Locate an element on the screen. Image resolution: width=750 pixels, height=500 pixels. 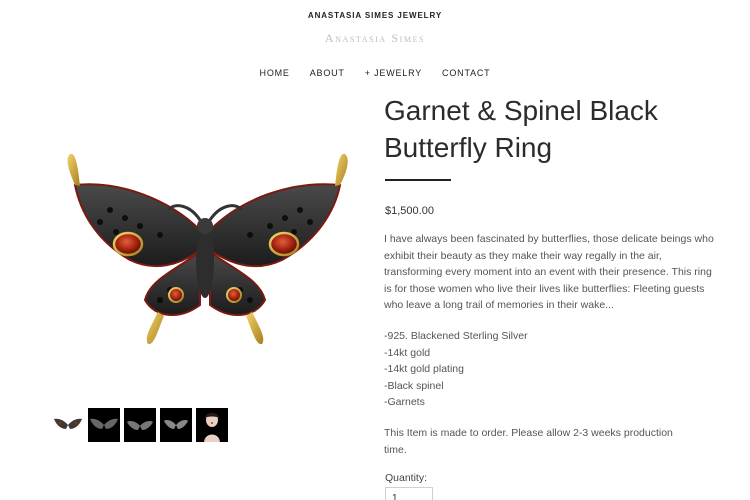
quantity-label: Quantity: is located at coordinates (406, 478).